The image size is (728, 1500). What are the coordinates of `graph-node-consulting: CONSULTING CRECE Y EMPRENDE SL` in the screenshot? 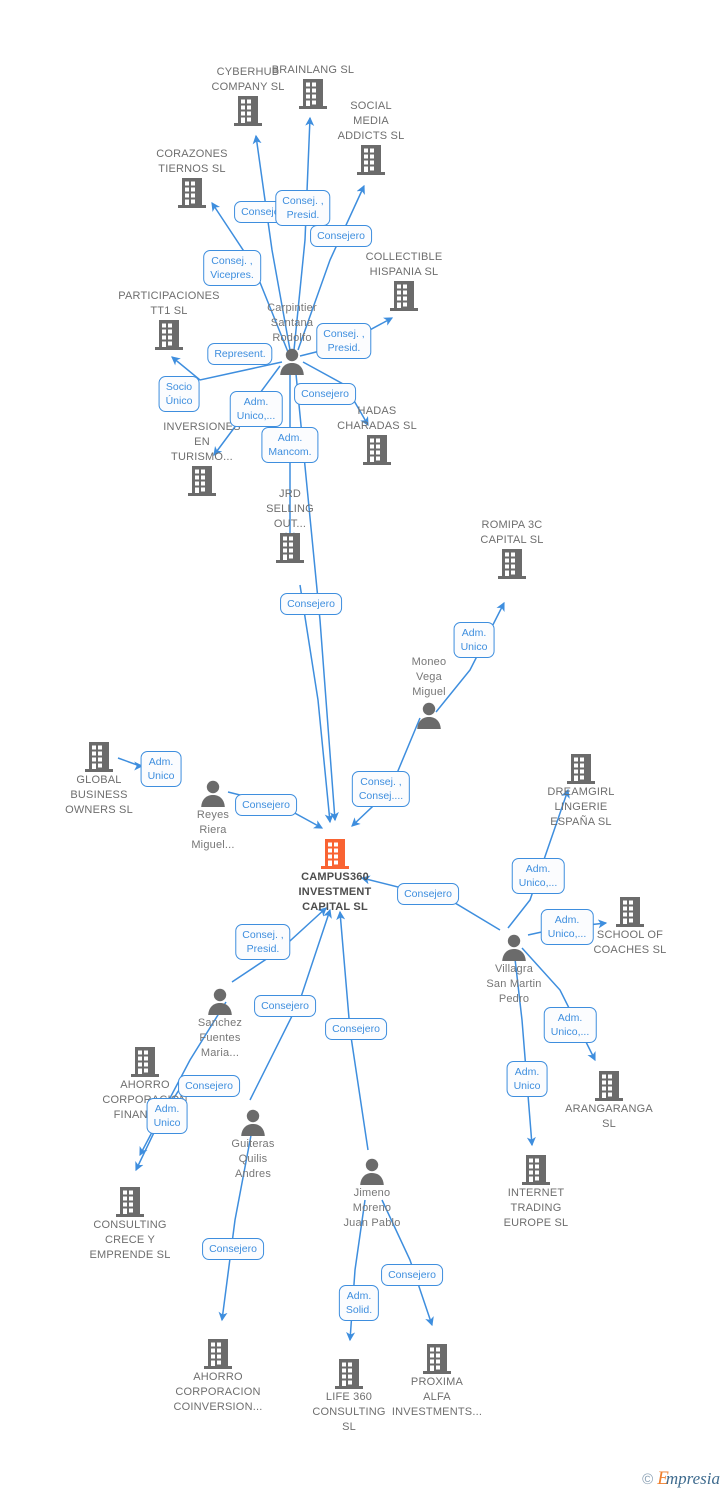 It's located at (130, 1224).